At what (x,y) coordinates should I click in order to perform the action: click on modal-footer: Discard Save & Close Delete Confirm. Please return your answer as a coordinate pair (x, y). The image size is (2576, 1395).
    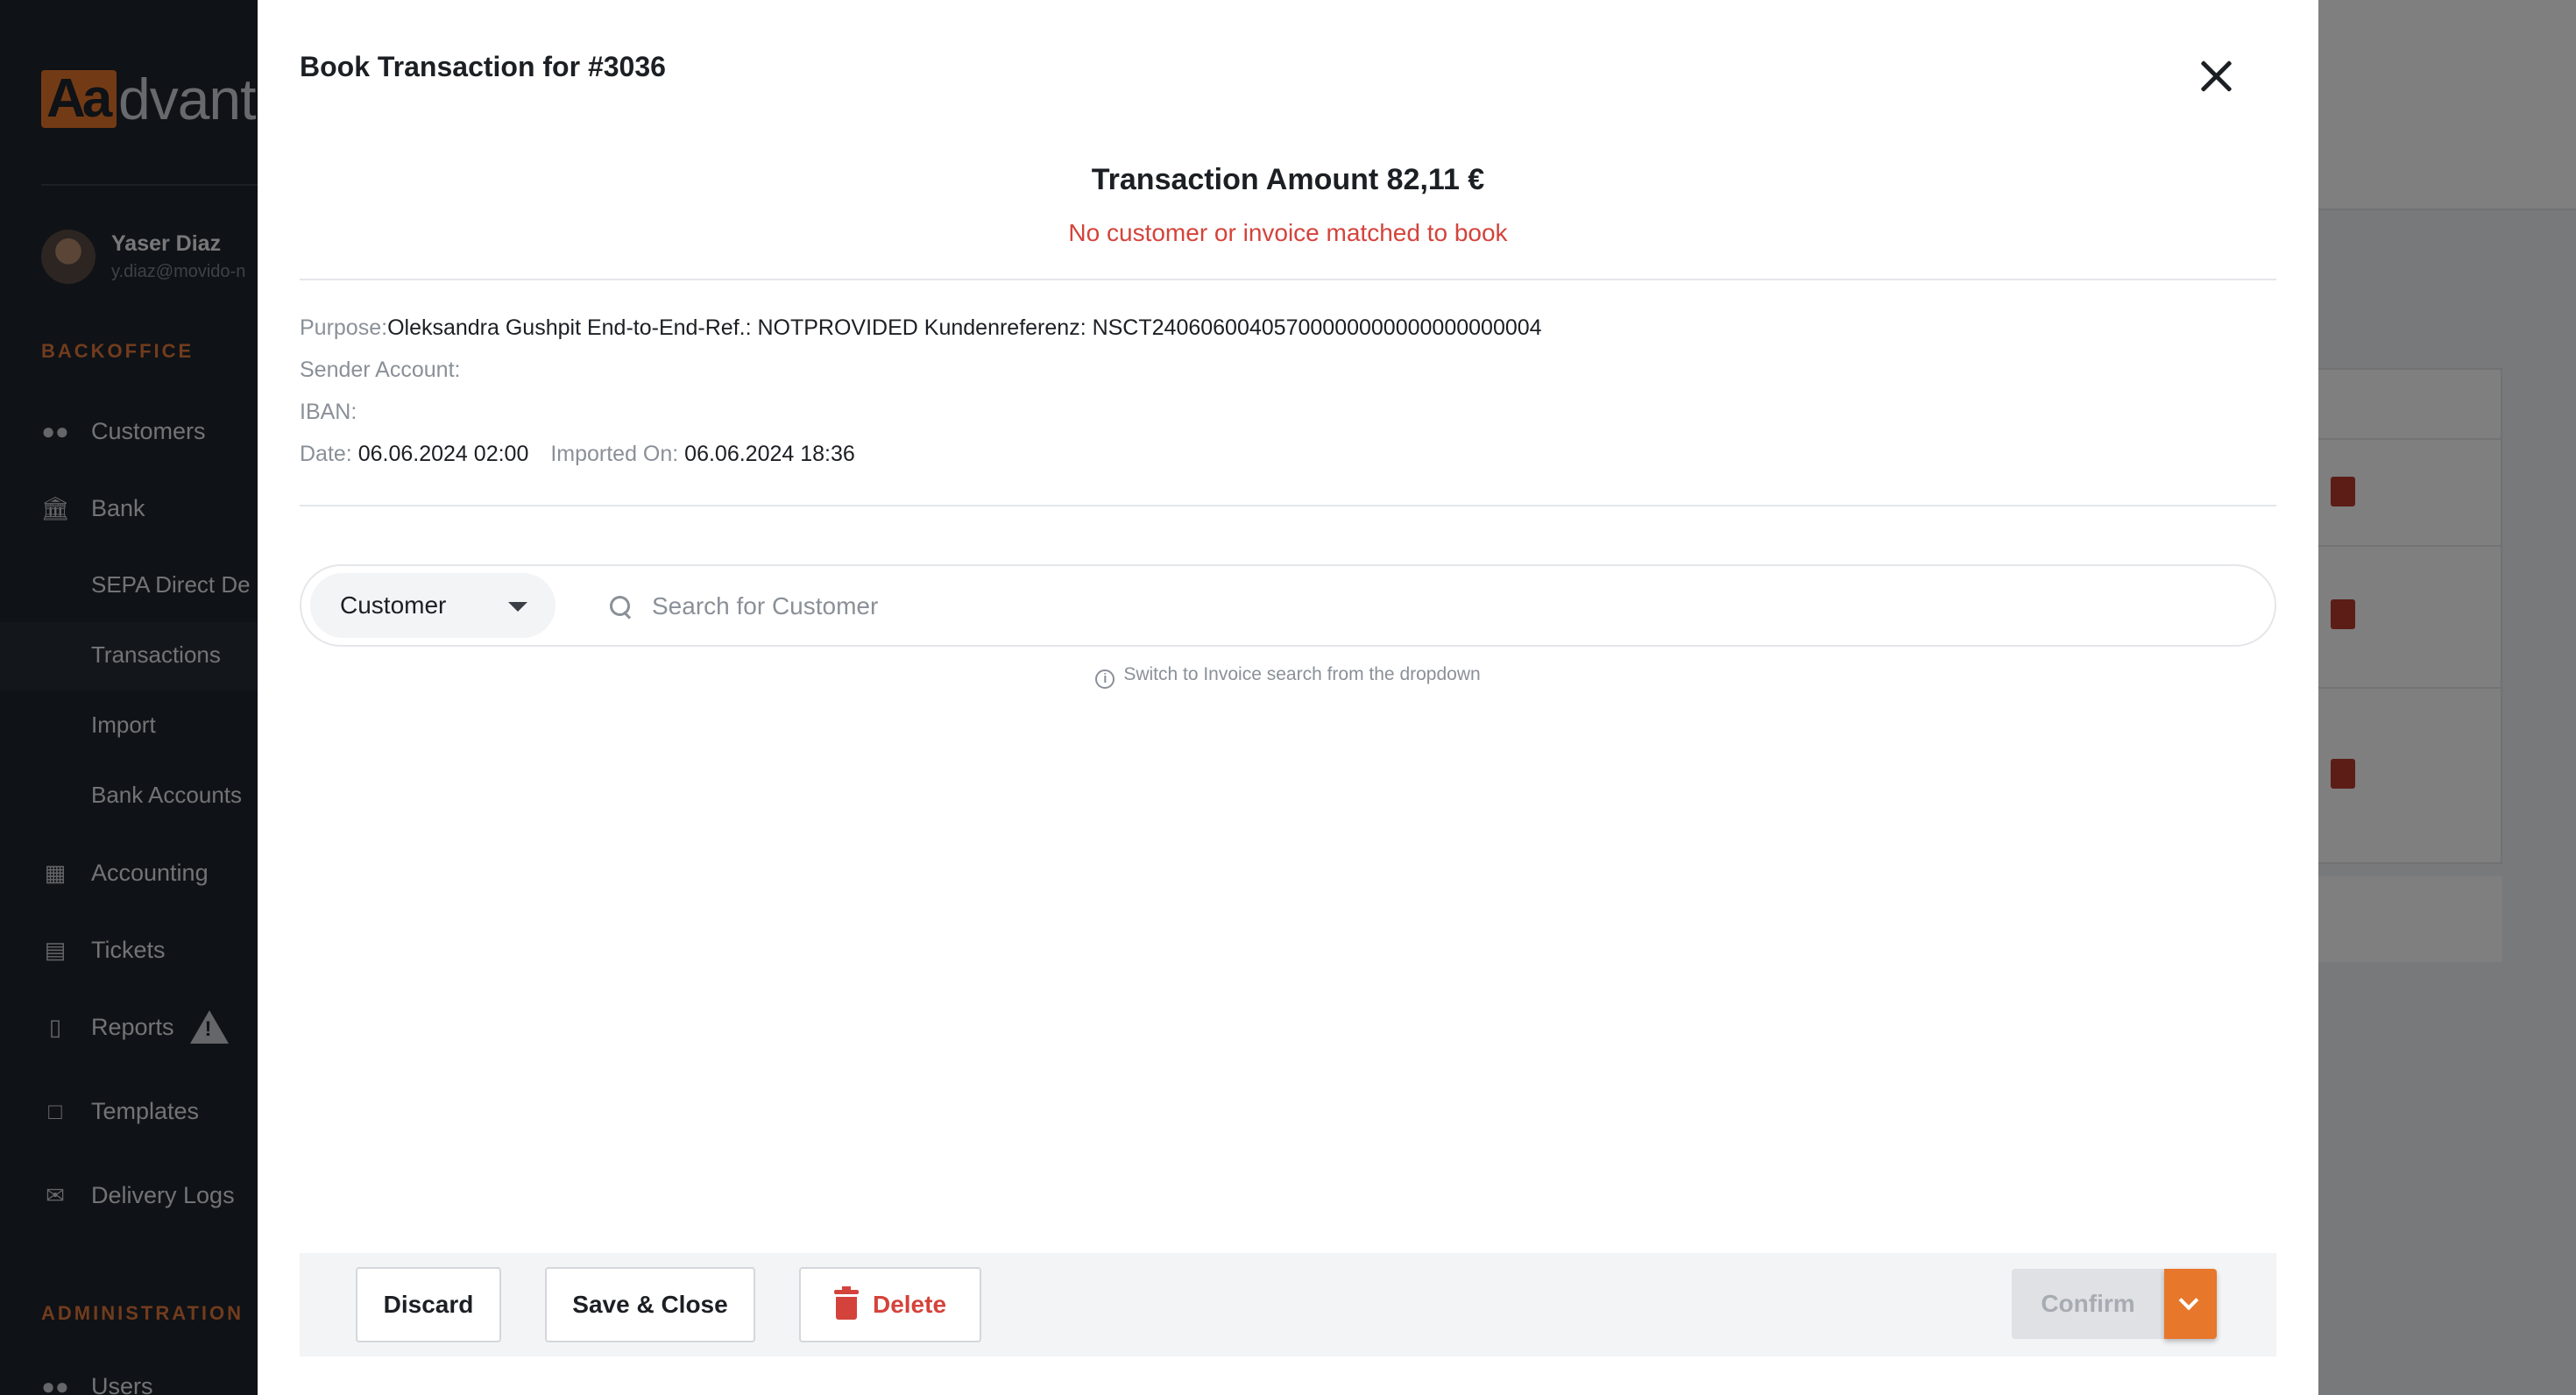
    Looking at the image, I should click on (1288, 1304).